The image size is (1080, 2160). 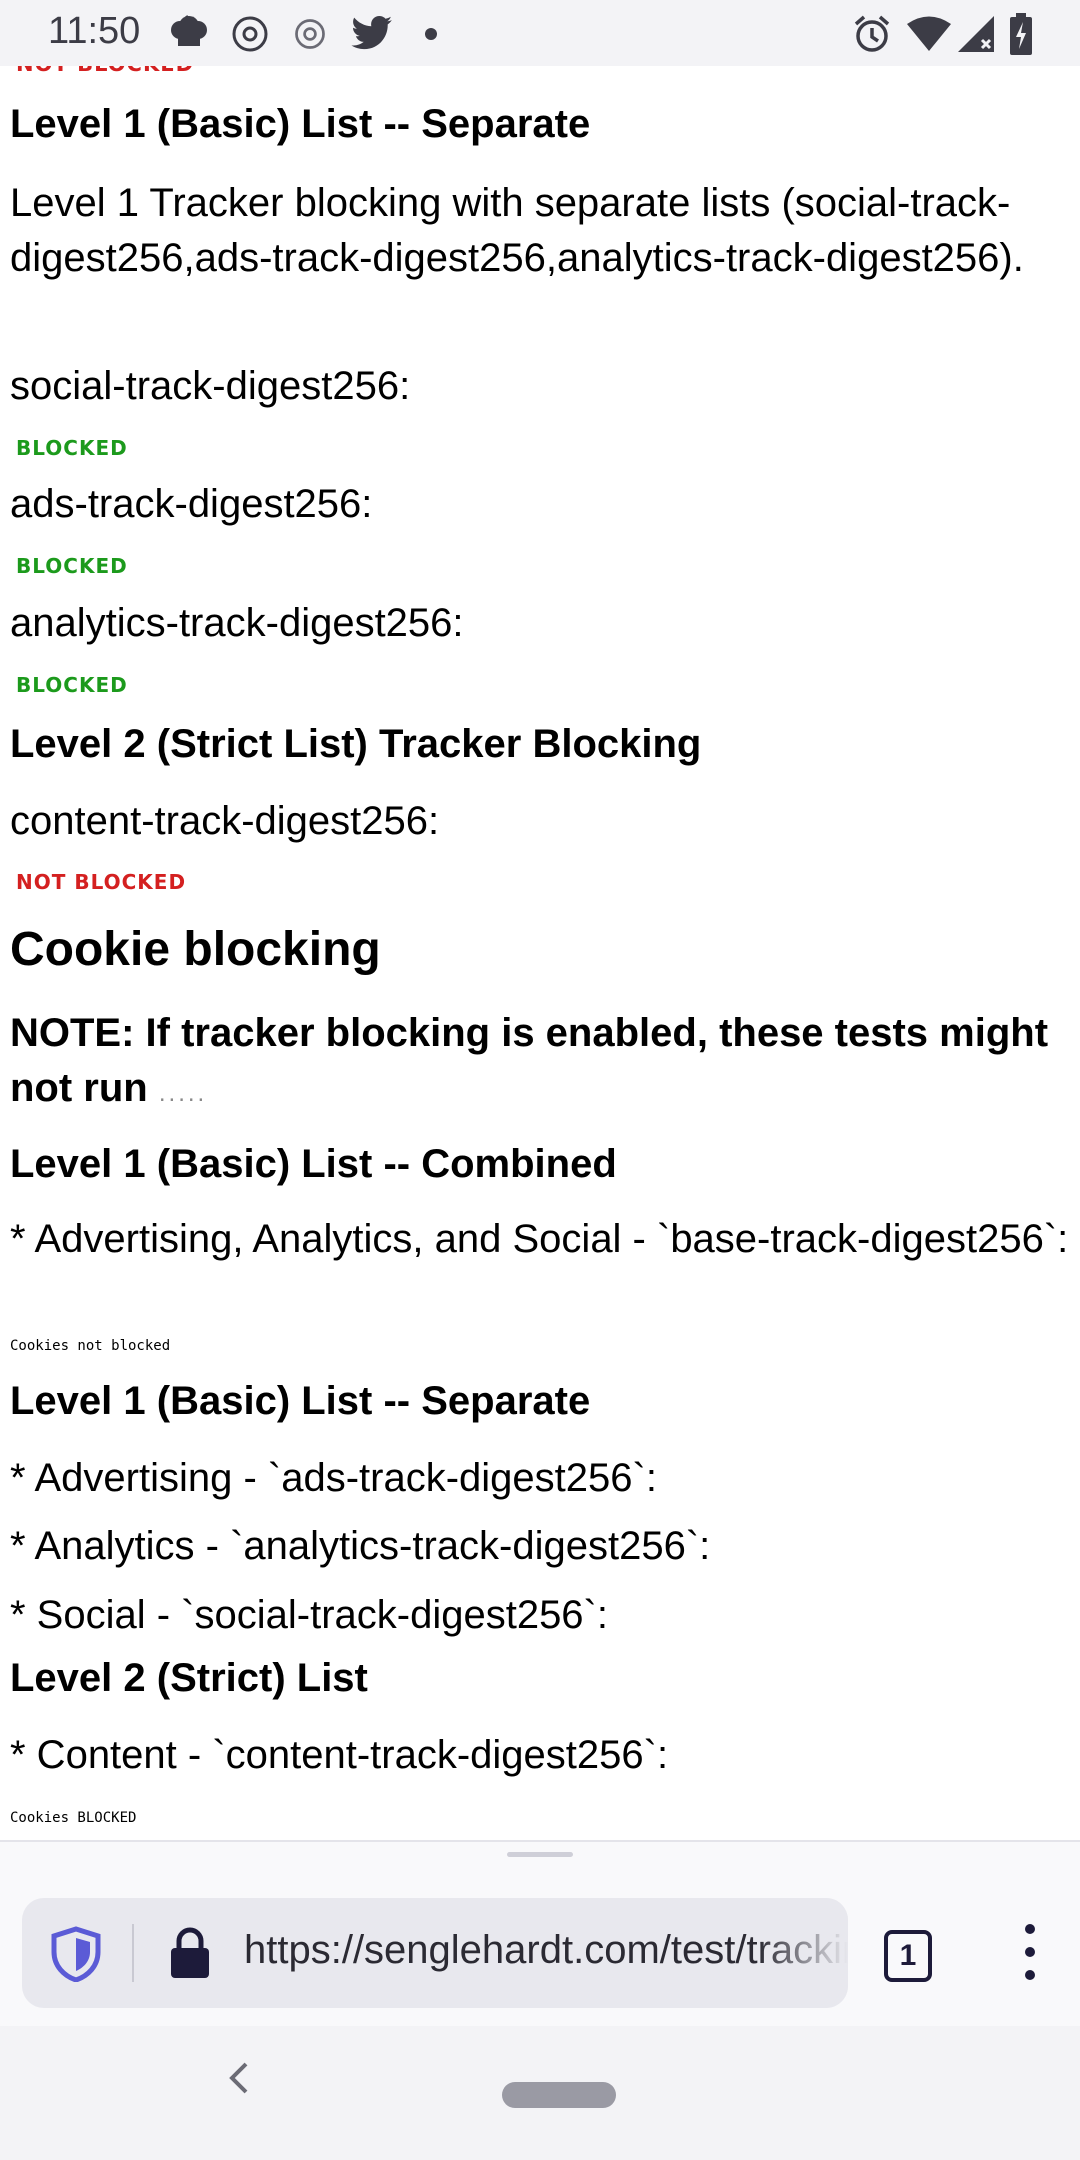 What do you see at coordinates (94, 31) in the screenshot?
I see `status-time: 11:50` at bounding box center [94, 31].